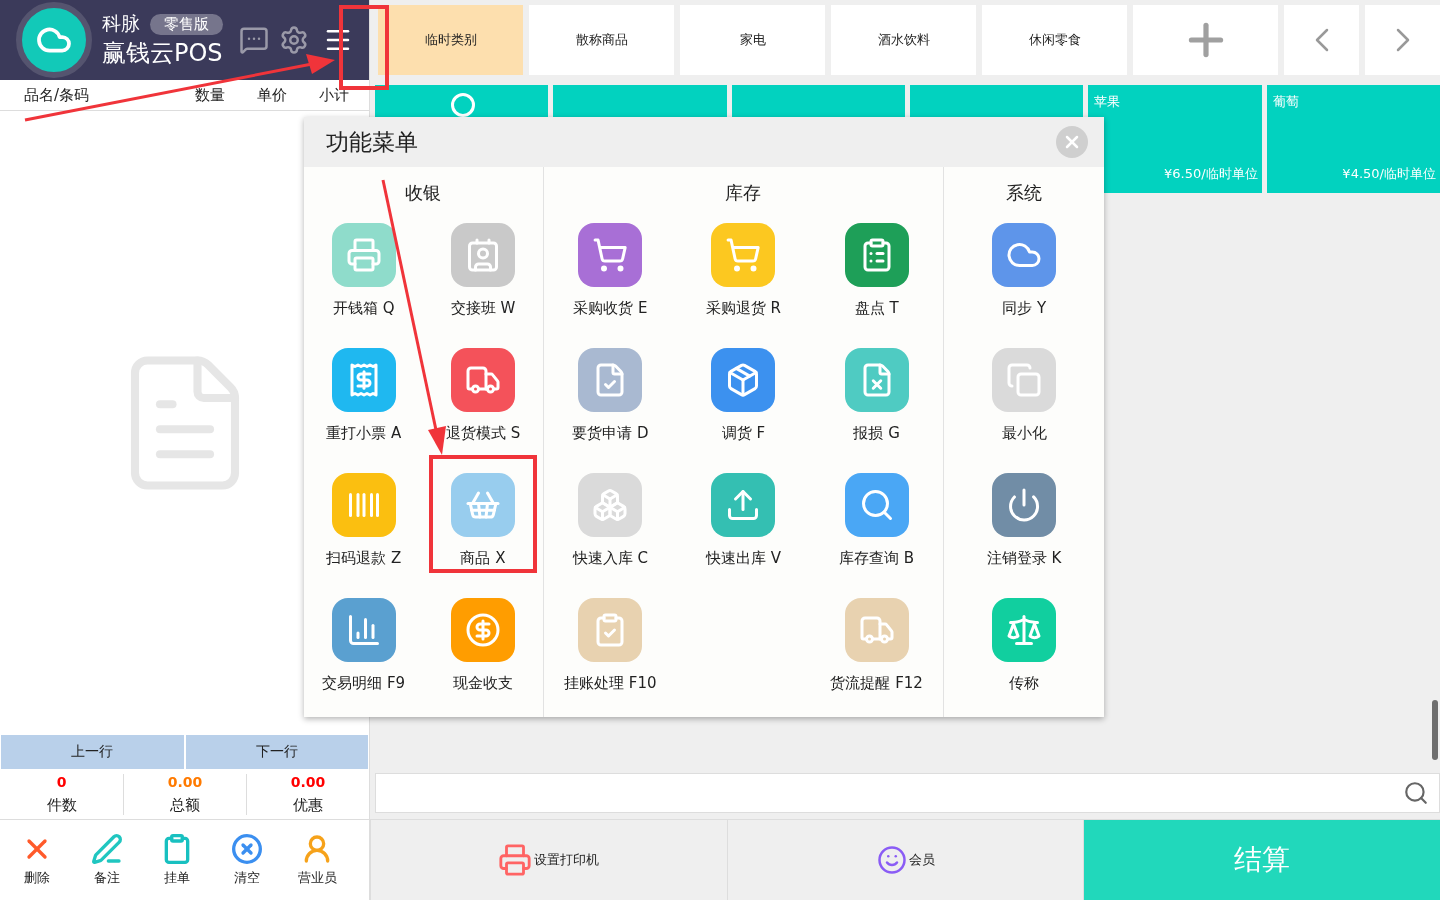 This screenshot has height=900, width=1440. What do you see at coordinates (743, 193) in the screenshot?
I see `section-title: 库存` at bounding box center [743, 193].